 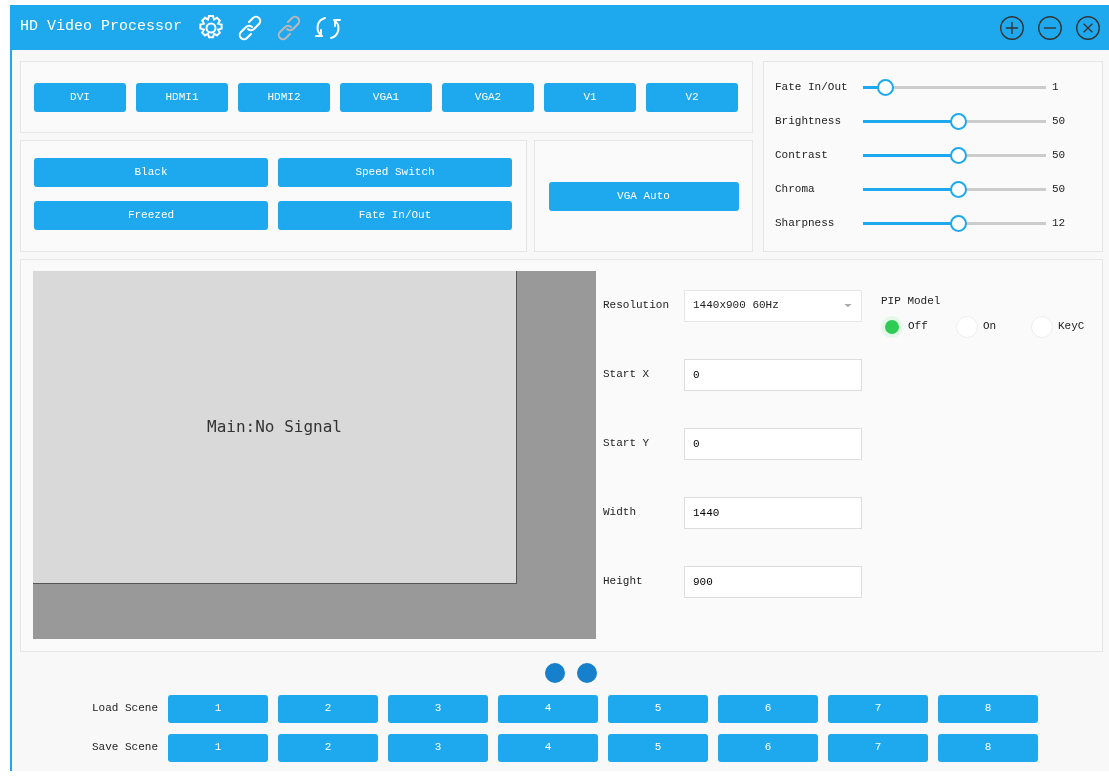 I want to click on input-field: 1440, so click(x=773, y=512).